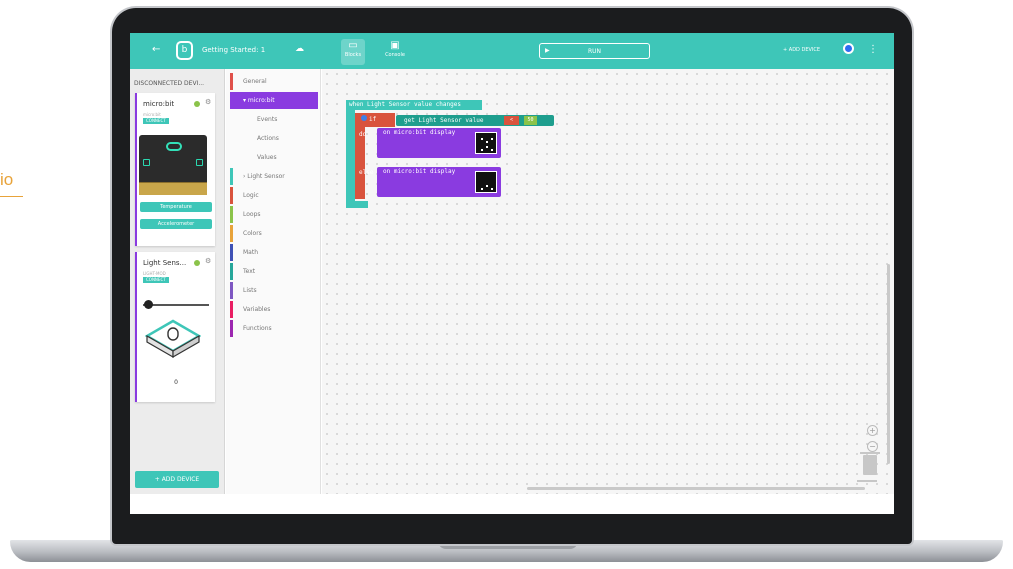 The image size is (1013, 569). What do you see at coordinates (873, 49) in the screenshot?
I see `more-menu-icon: ⋮` at bounding box center [873, 49].